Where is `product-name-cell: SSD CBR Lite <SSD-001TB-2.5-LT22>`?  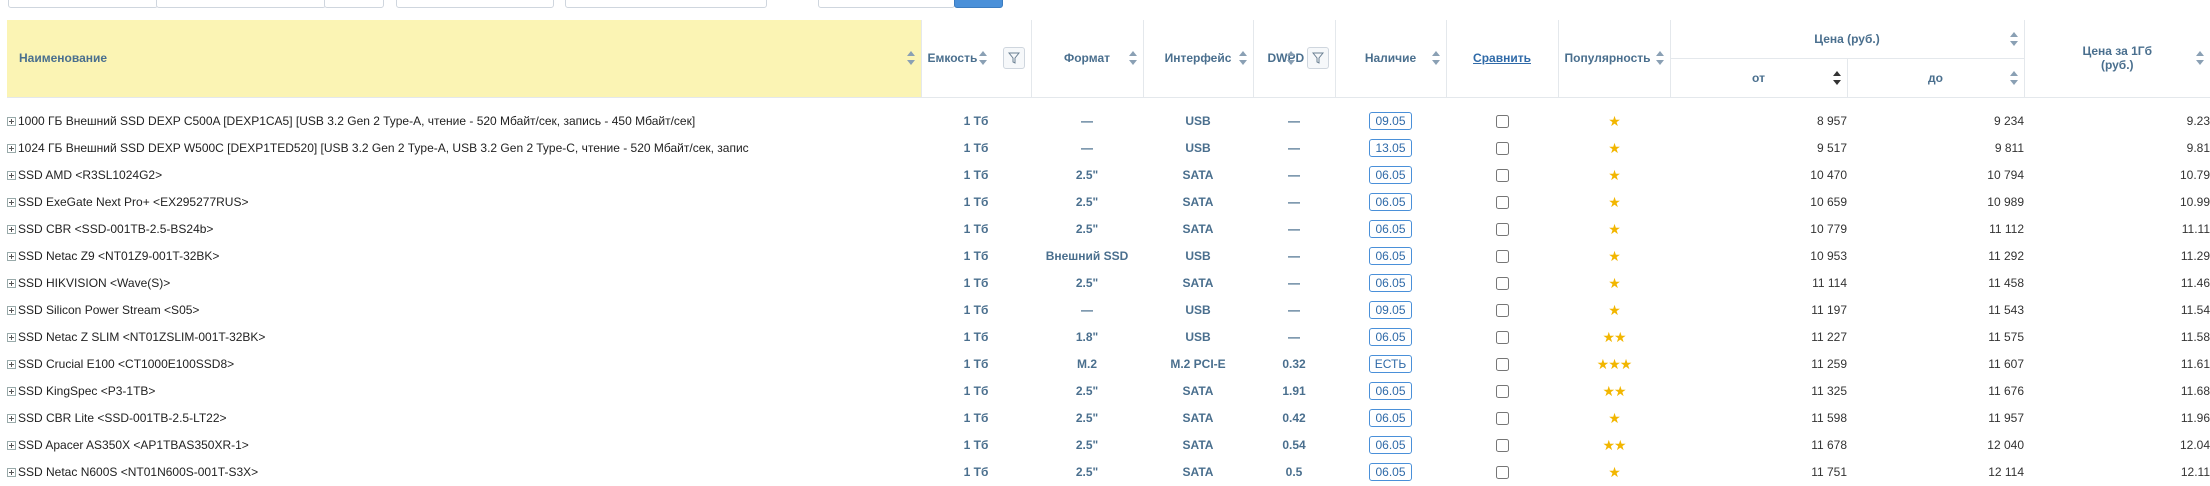
product-name-cell: SSD CBR Lite <SSD-001TB-2.5-LT22> is located at coordinates (464, 418).